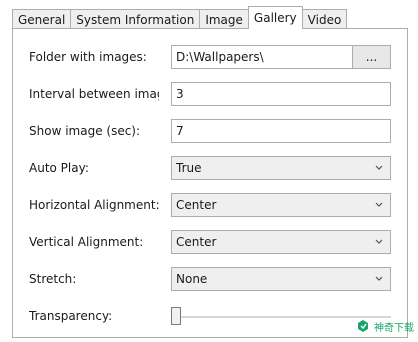 The width and height of the screenshot is (418, 342). I want to click on folder-value: D:\Wallpapers\, so click(220, 57).